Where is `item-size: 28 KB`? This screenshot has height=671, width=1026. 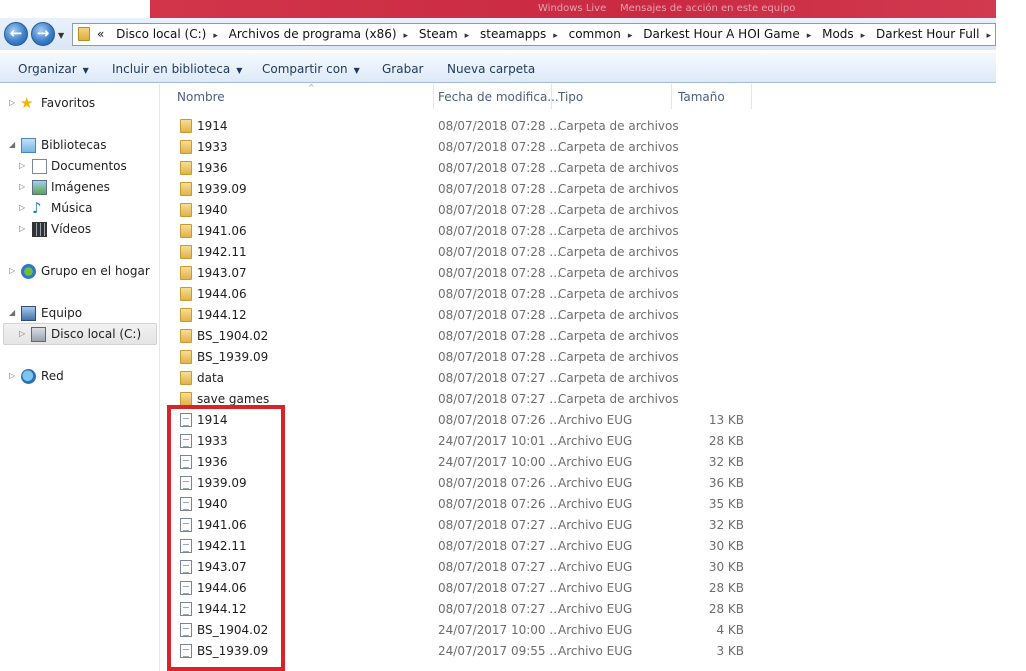
item-size: 28 KB is located at coordinates (726, 441).